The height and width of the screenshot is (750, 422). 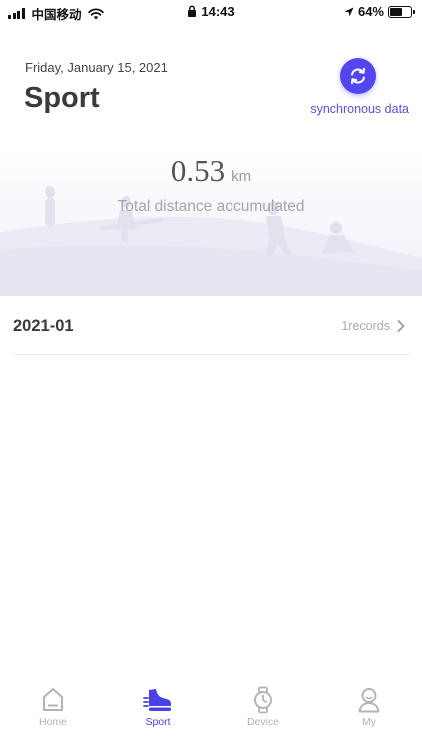 What do you see at coordinates (349, 11) in the screenshot?
I see `location-arrow-icon` at bounding box center [349, 11].